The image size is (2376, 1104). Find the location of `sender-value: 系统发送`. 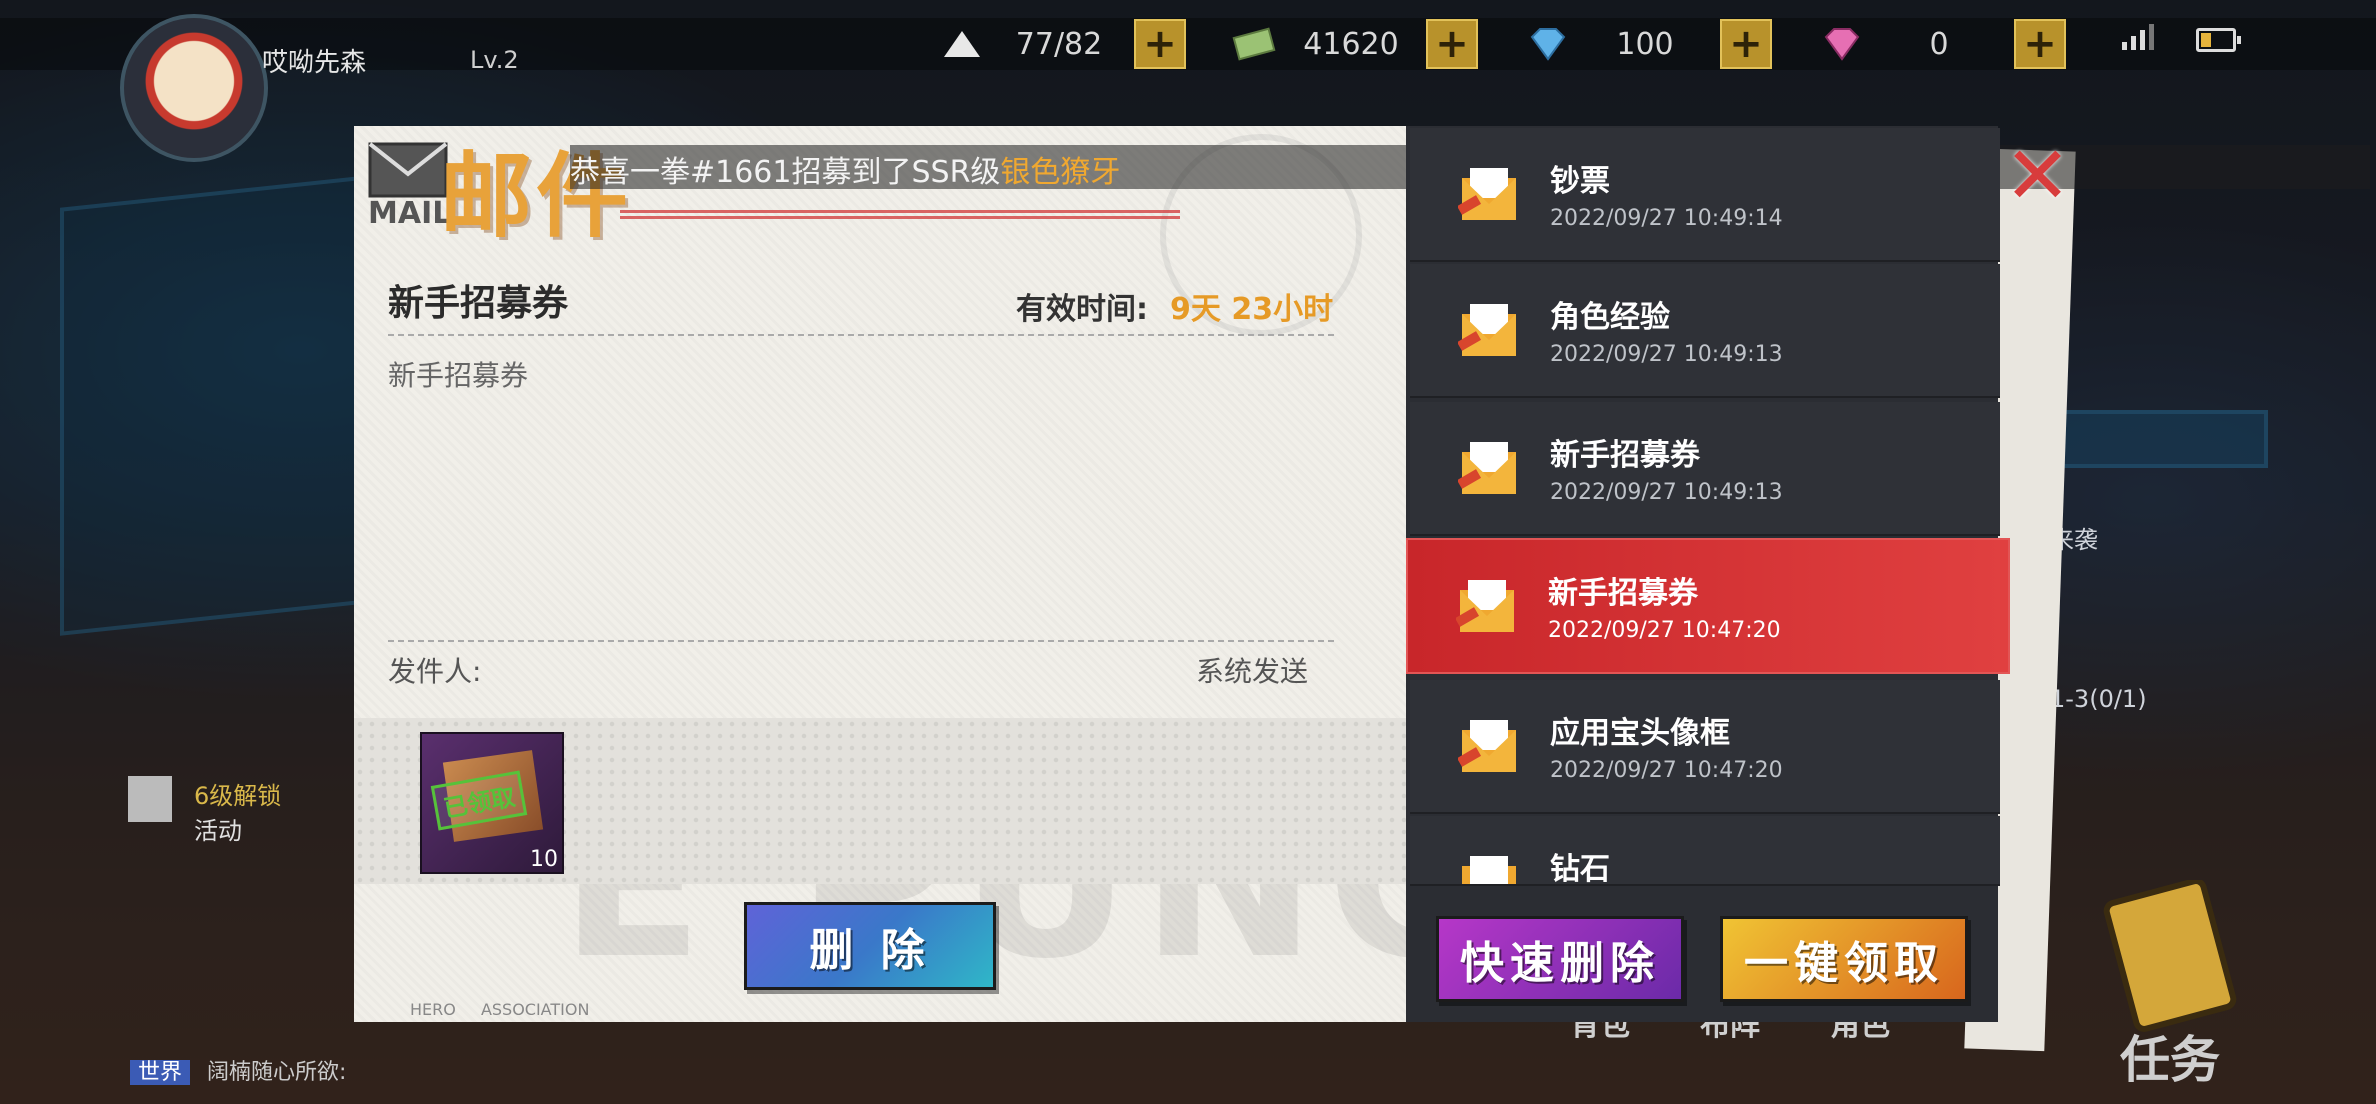

sender-value: 系统发送 is located at coordinates (1252, 671).